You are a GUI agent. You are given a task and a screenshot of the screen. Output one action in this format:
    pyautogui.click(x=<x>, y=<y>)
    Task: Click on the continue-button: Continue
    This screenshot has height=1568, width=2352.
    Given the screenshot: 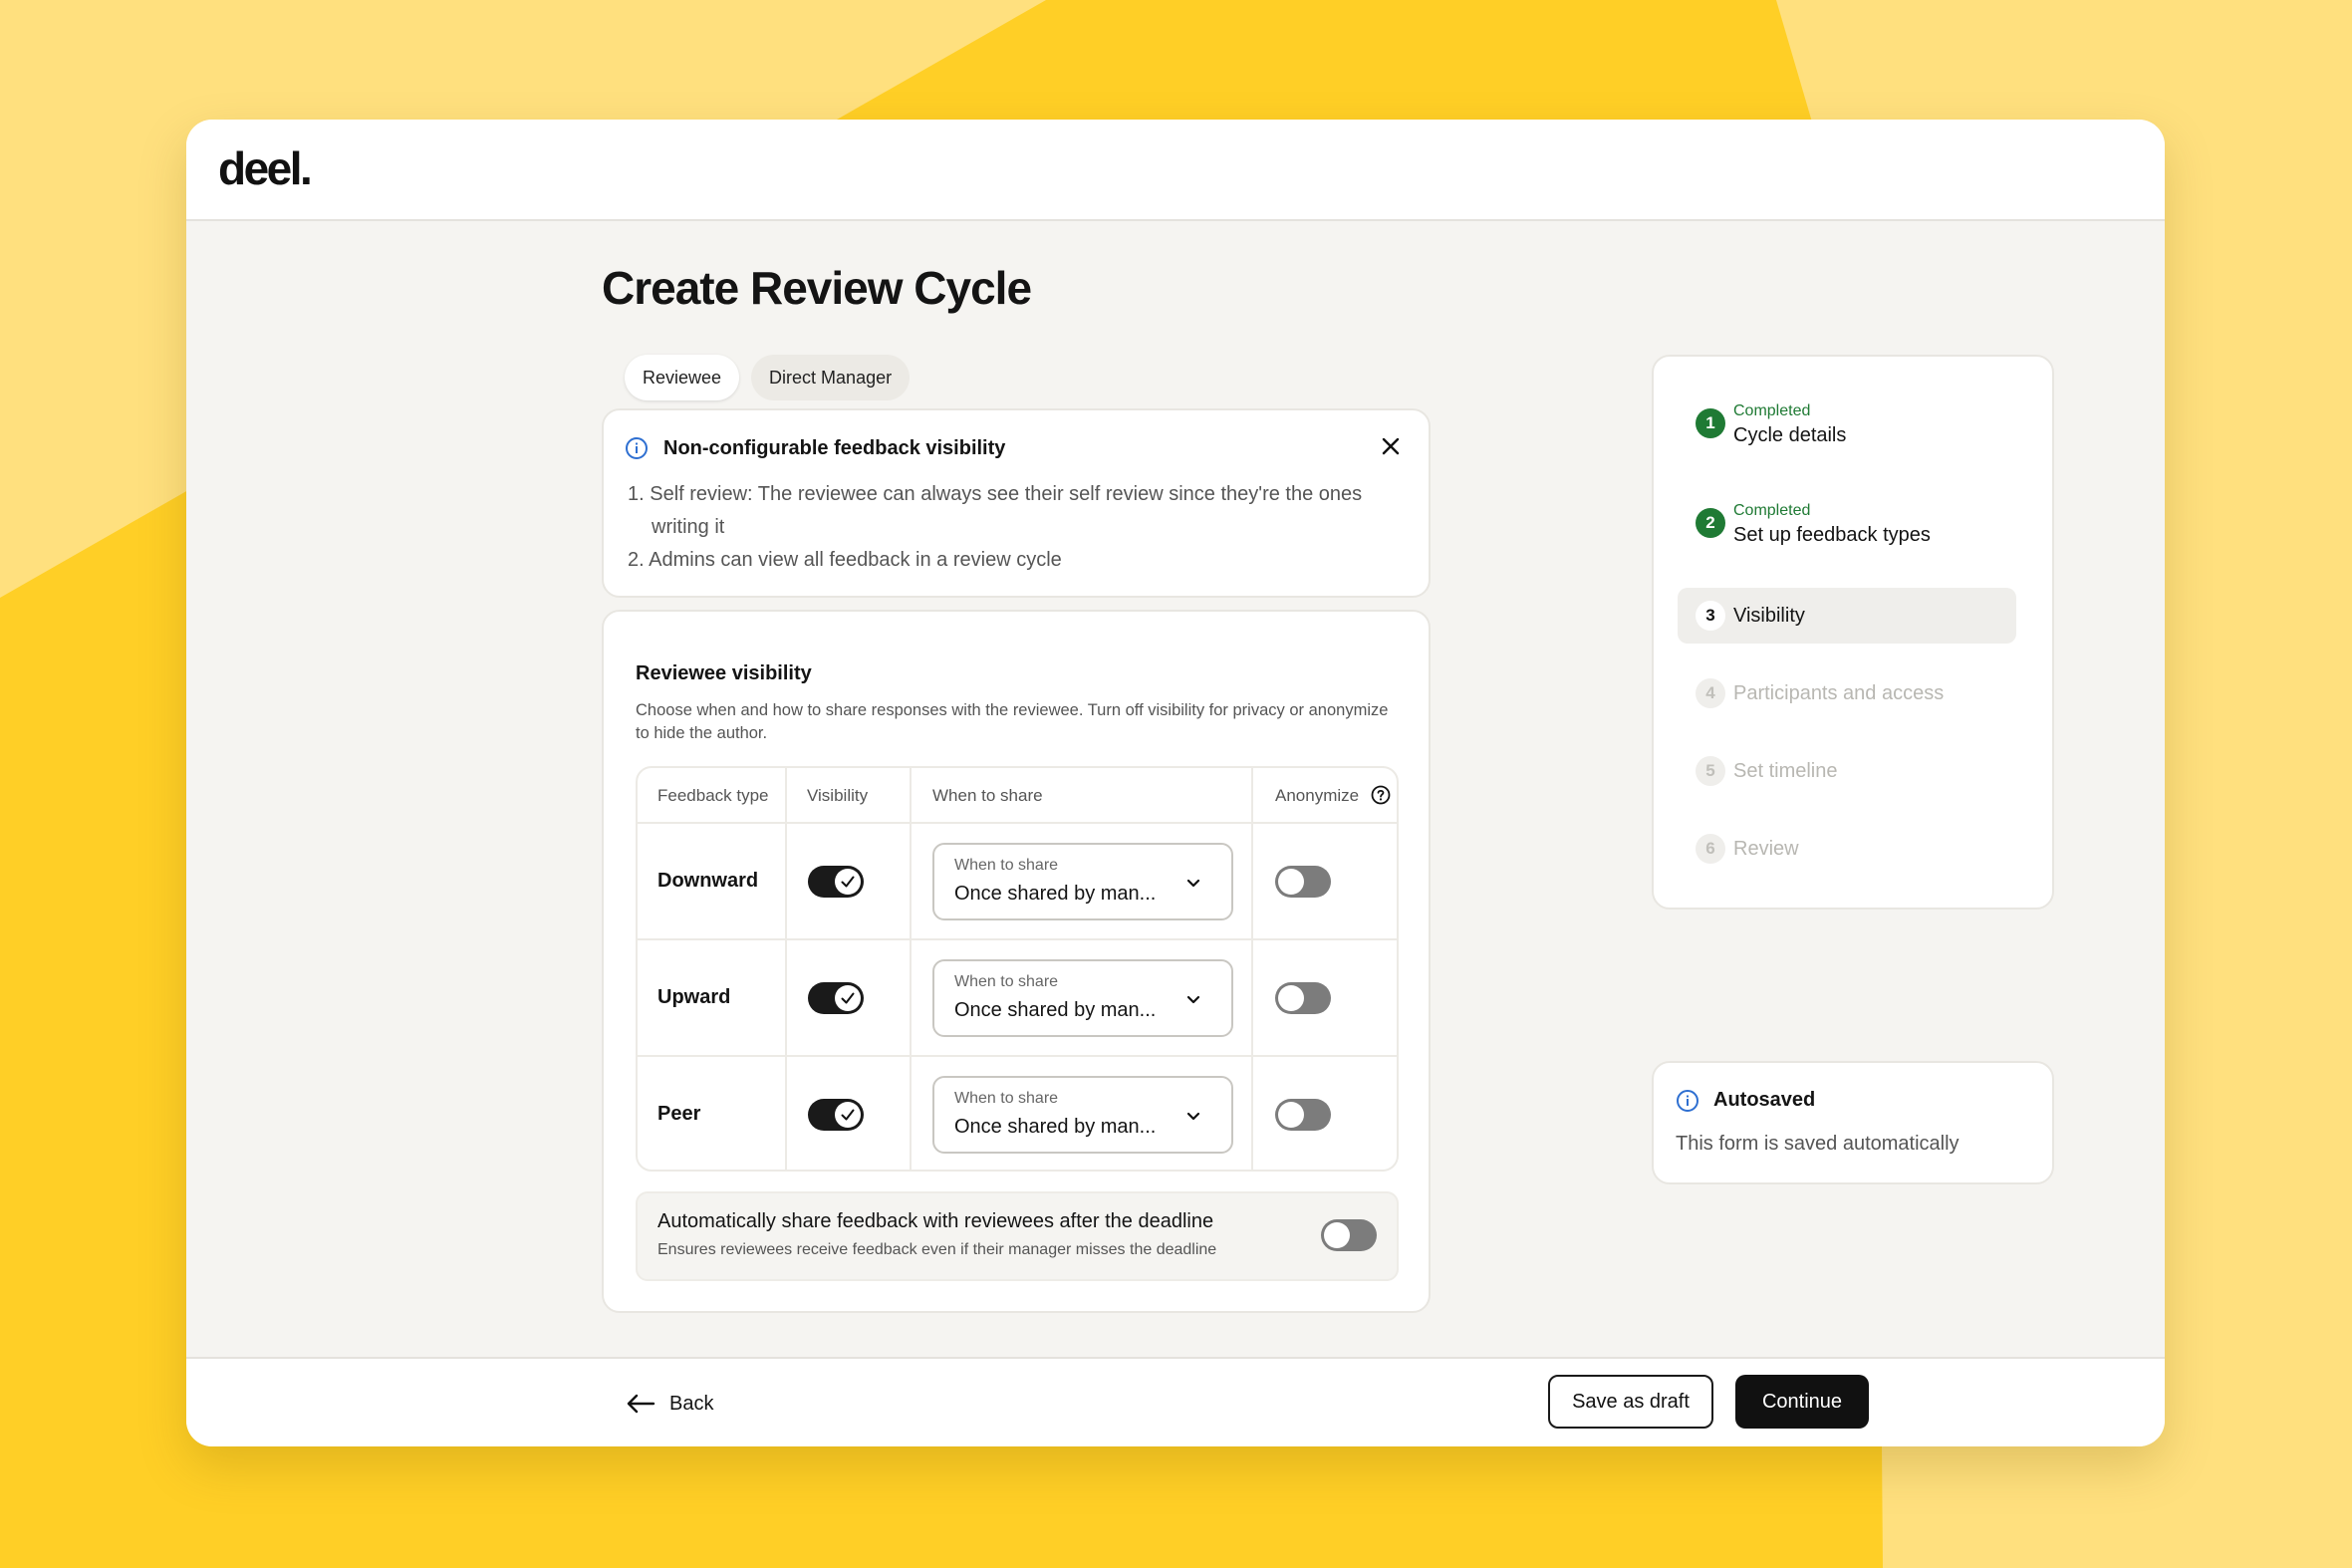 What is the action you would take?
    pyautogui.click(x=1802, y=1402)
    